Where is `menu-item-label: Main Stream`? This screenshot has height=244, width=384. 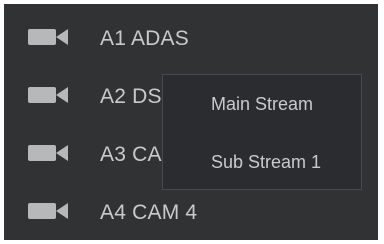
menu-item-label: Main Stream is located at coordinates (262, 104).